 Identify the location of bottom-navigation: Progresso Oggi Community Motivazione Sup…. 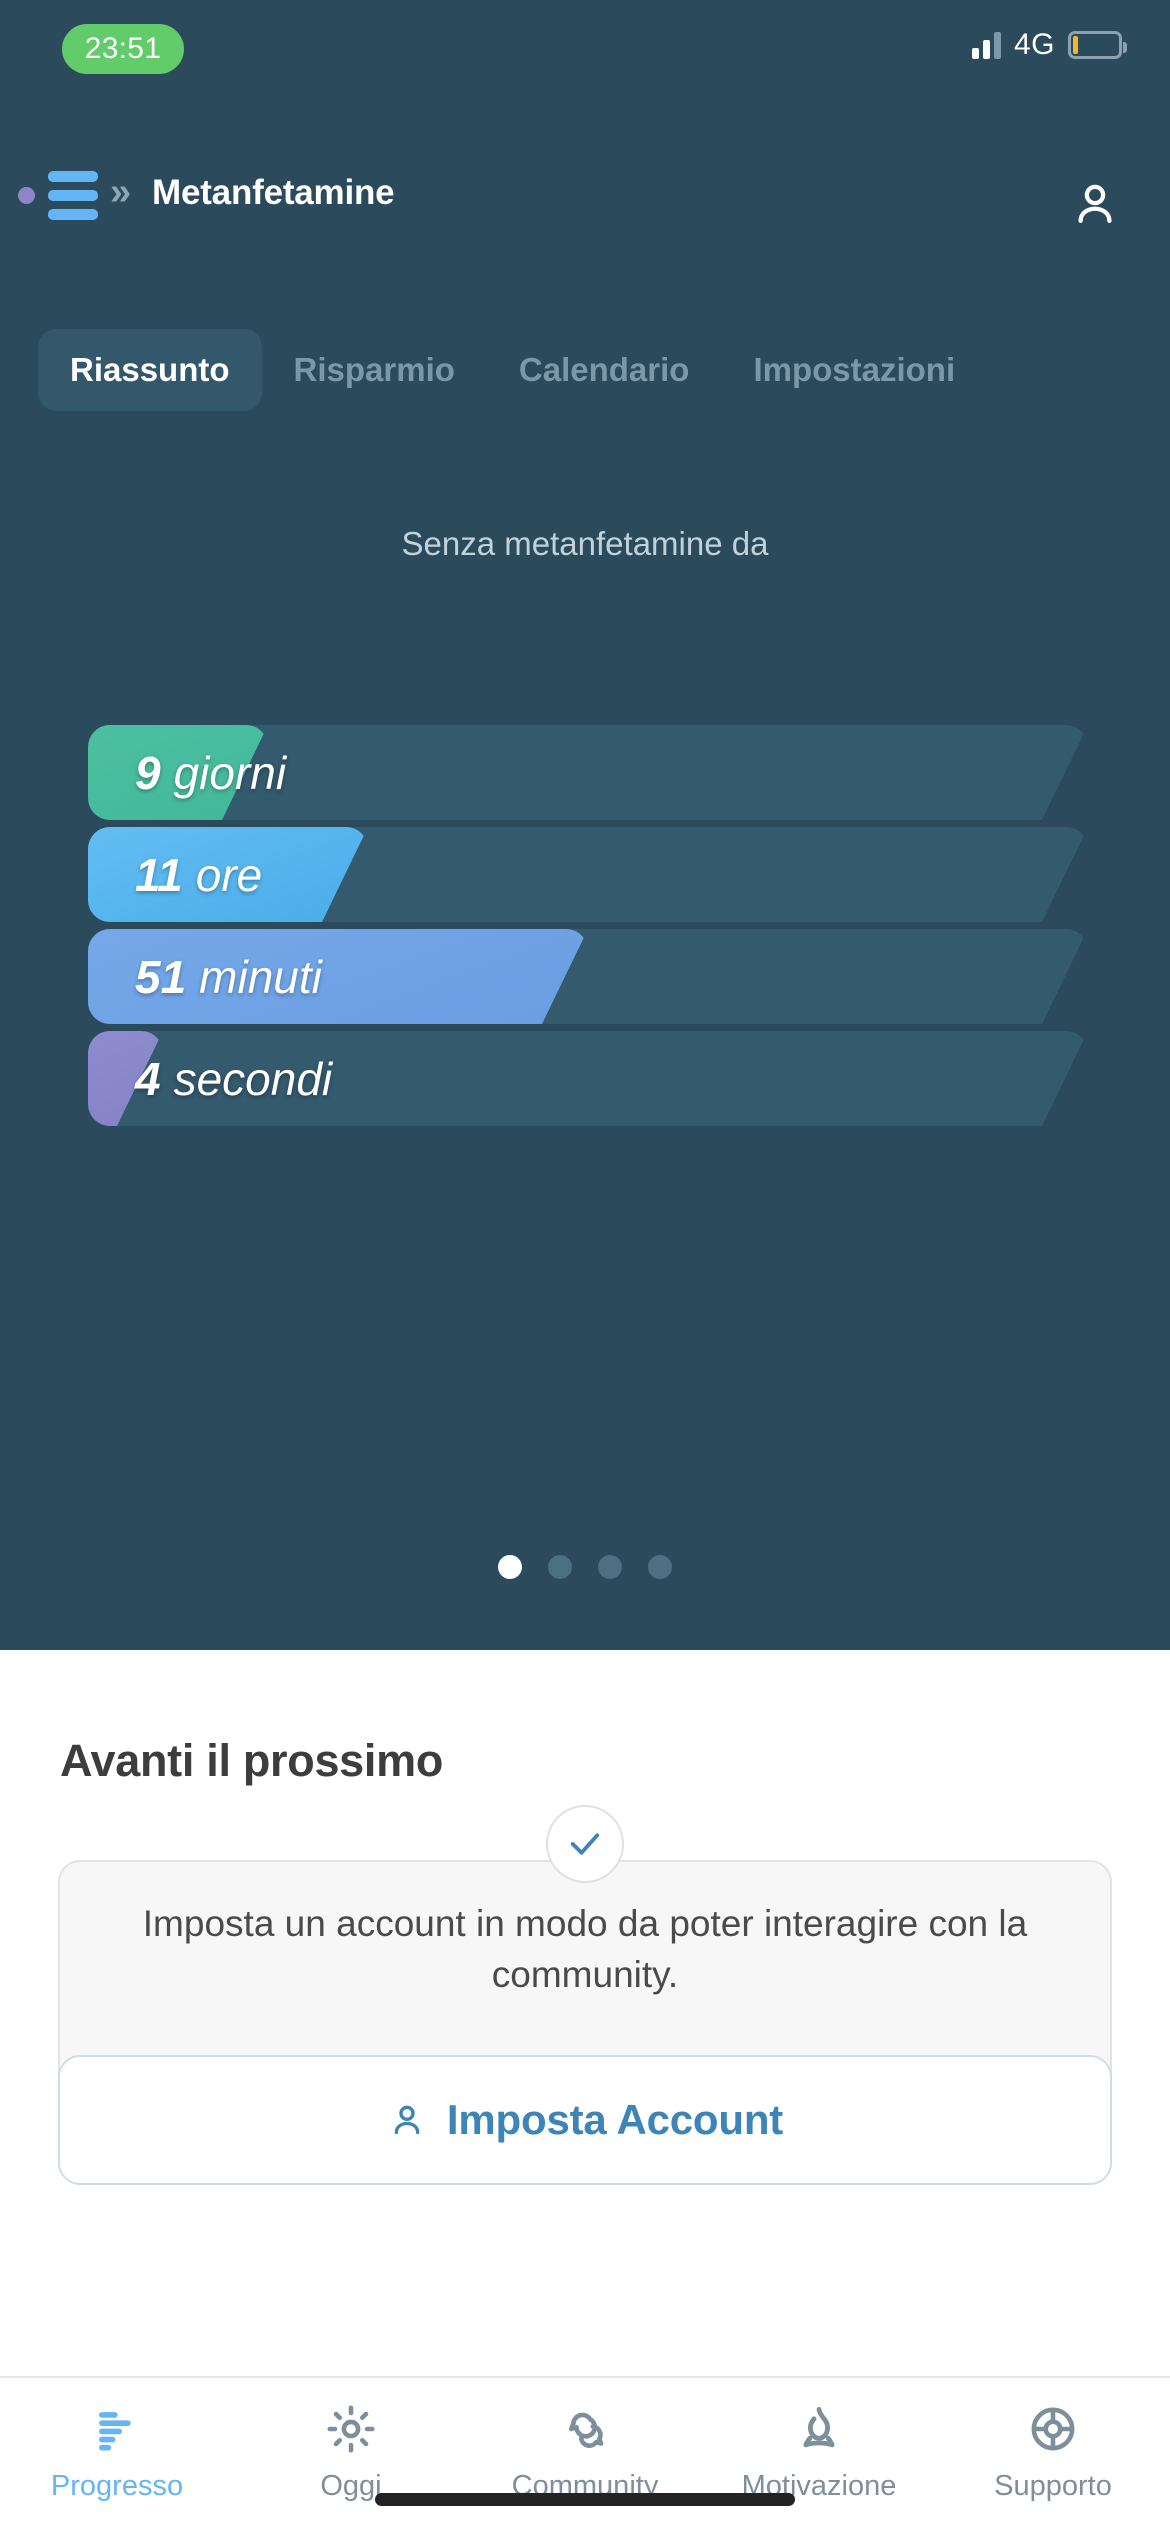
(585, 2454).